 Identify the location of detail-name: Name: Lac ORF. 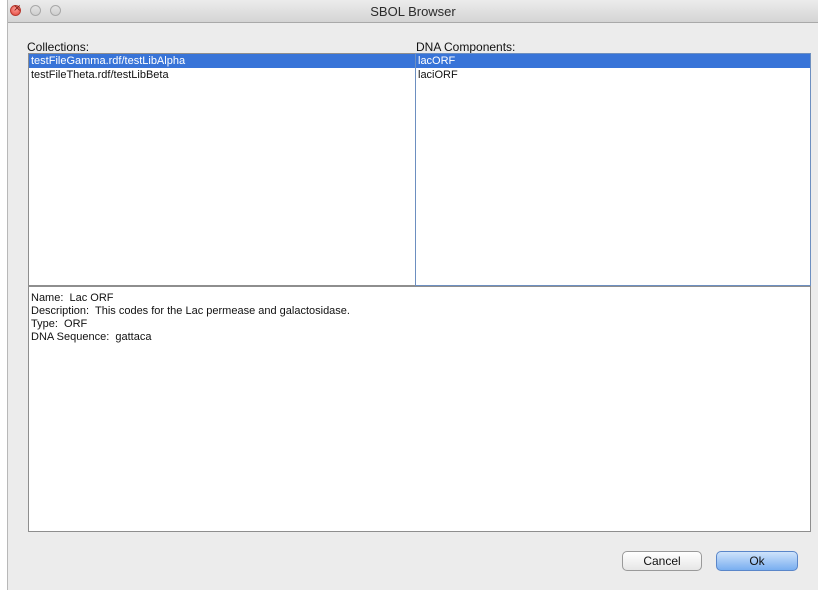
(72, 298).